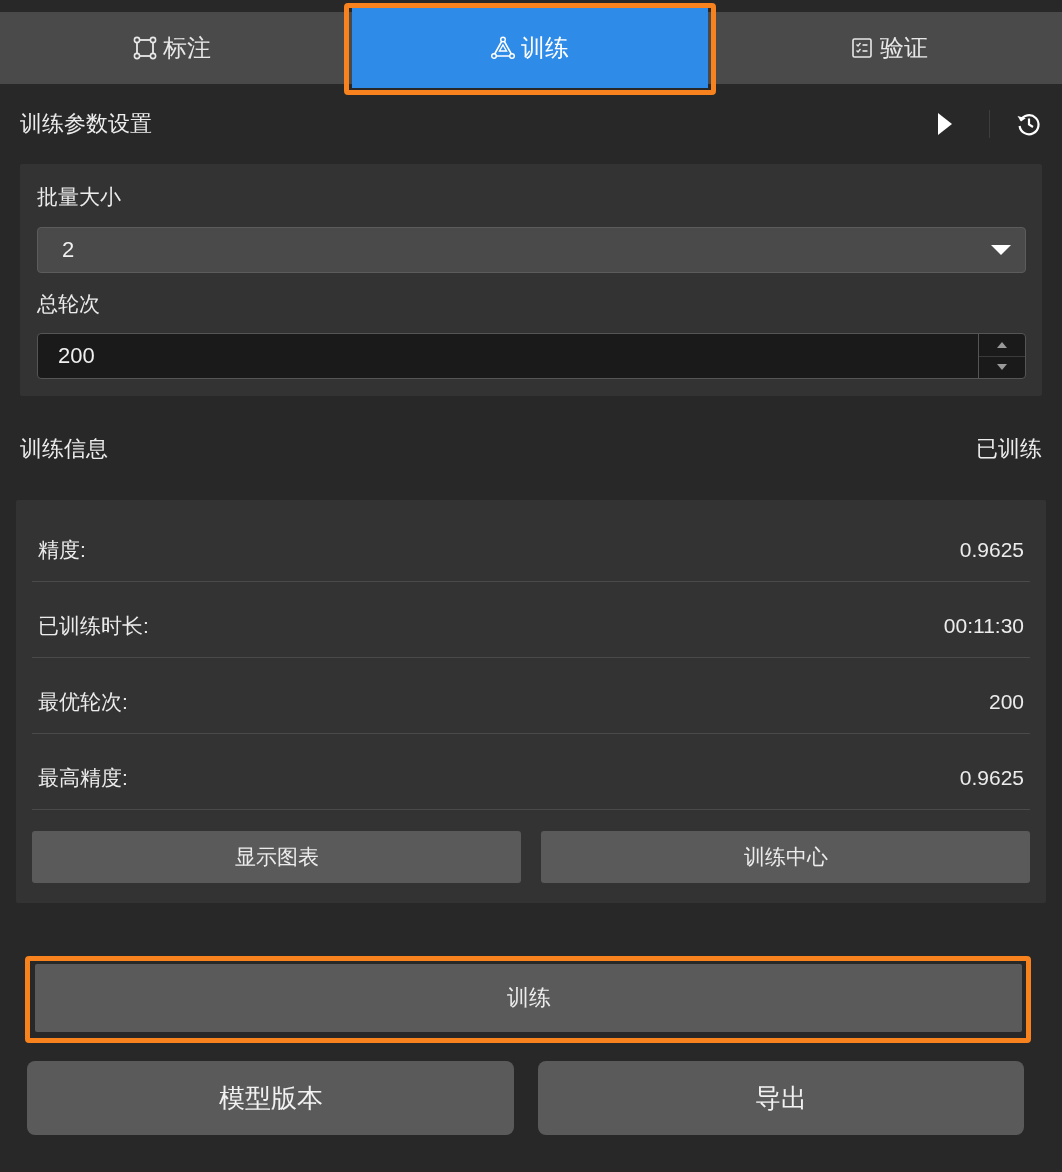 The height and width of the screenshot is (1172, 1062). What do you see at coordinates (531, 250) in the screenshot?
I see `dropdown: 2` at bounding box center [531, 250].